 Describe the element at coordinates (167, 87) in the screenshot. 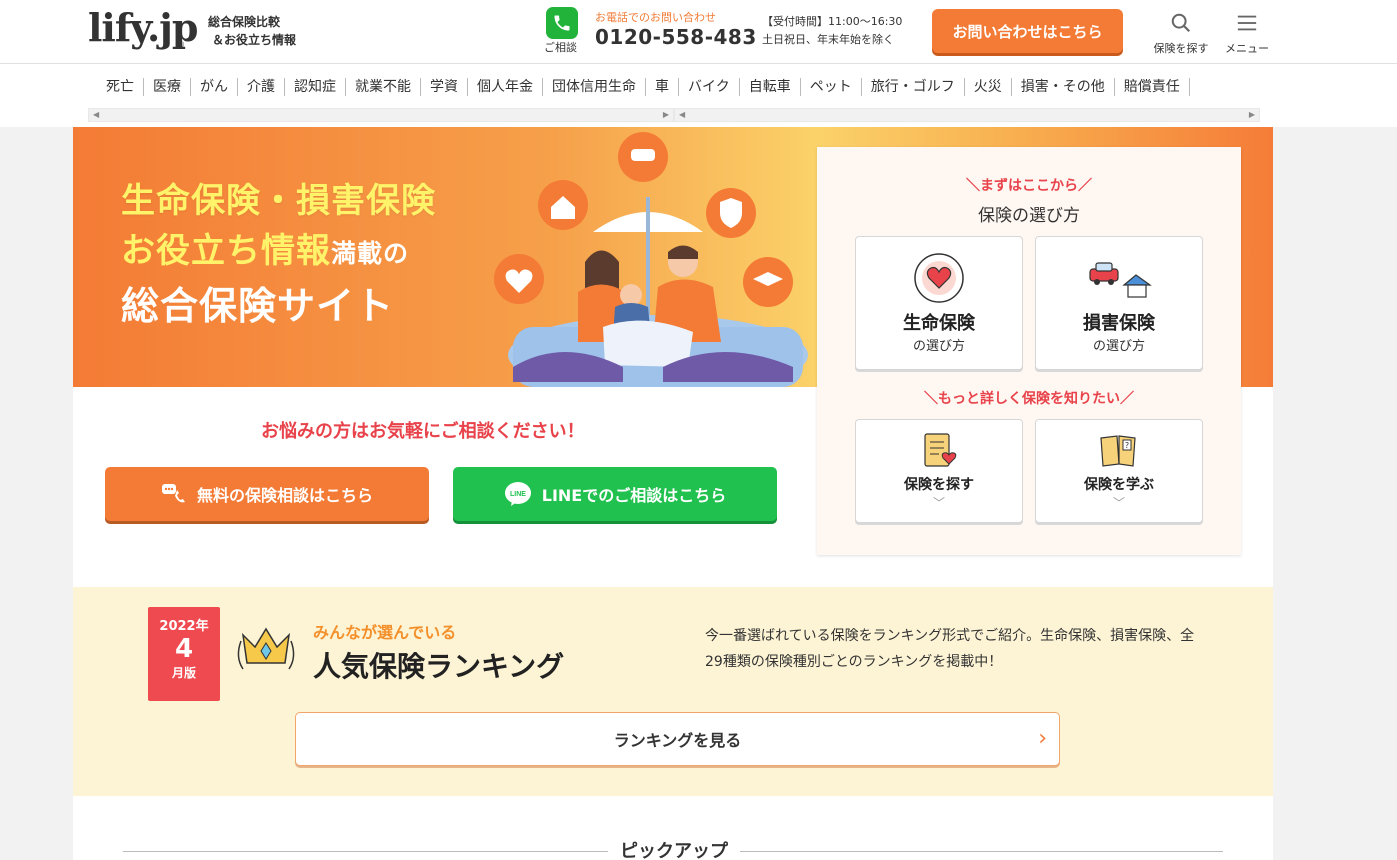

I see `category-link: 医療` at that location.